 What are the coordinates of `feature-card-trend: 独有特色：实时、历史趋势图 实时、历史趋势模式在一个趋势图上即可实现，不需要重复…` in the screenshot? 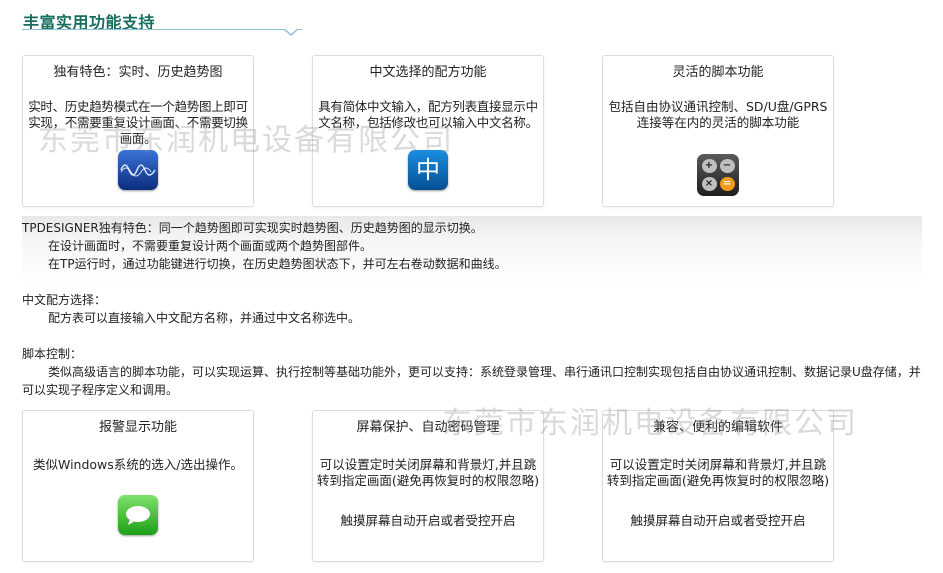 It's located at (138, 131).